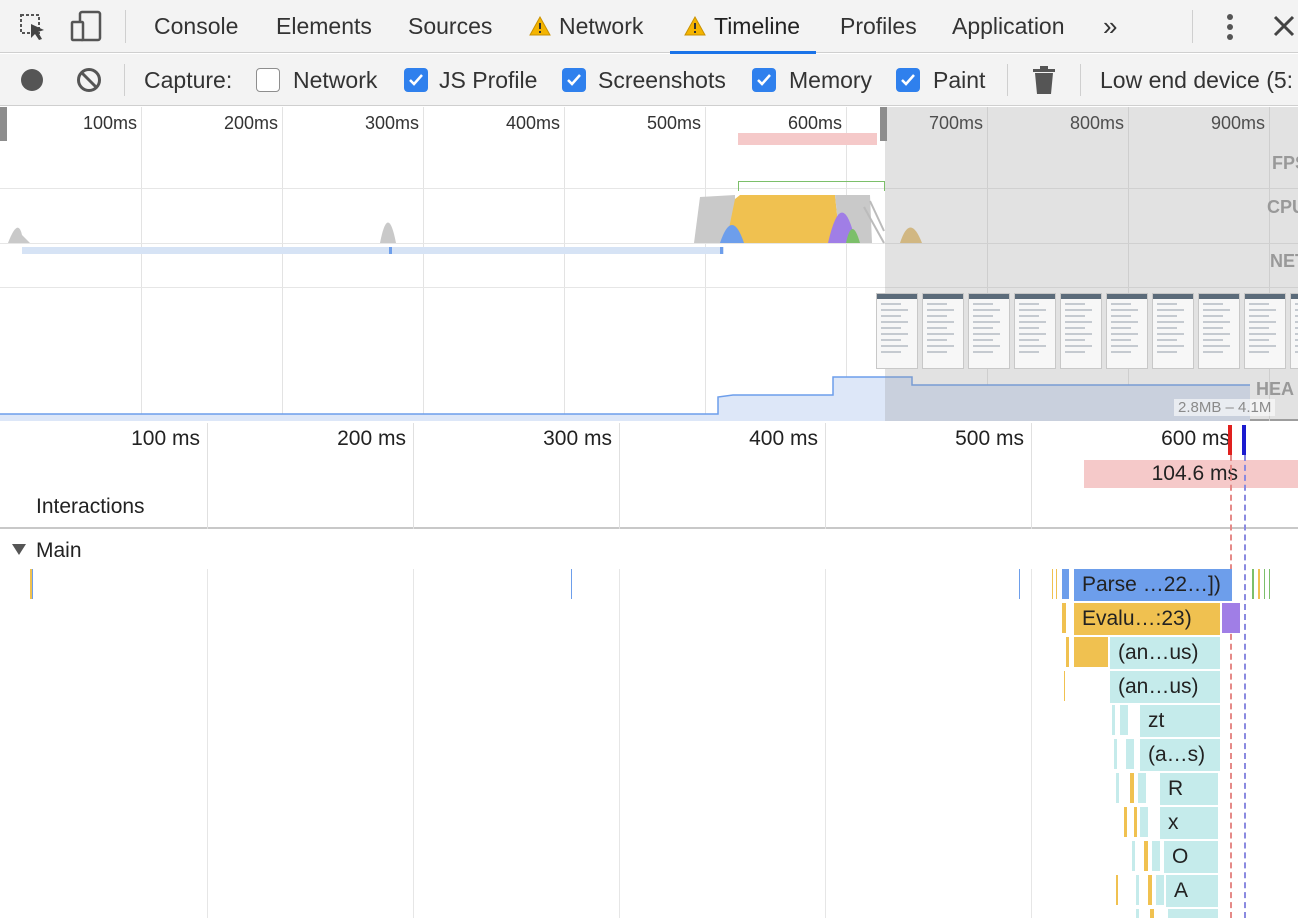  What do you see at coordinates (1147, 619) in the screenshot?
I see `flame-block-evaluate-script: Evalu…:23)` at bounding box center [1147, 619].